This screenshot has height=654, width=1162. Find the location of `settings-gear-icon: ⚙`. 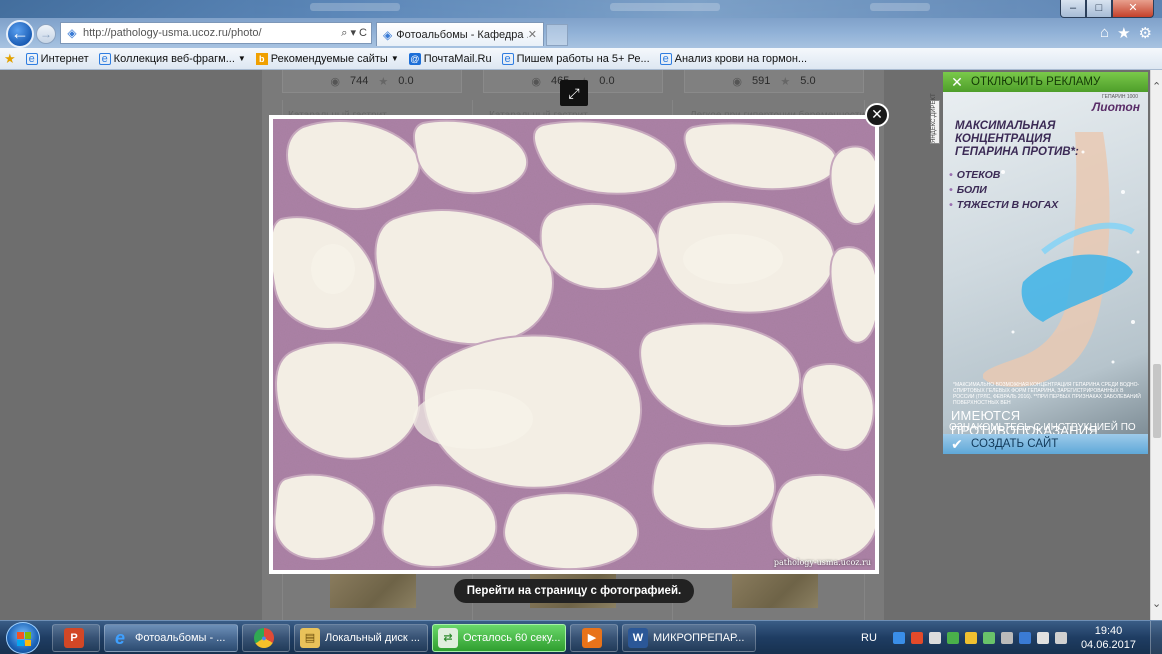

settings-gear-icon: ⚙ is located at coordinates (1145, 33).